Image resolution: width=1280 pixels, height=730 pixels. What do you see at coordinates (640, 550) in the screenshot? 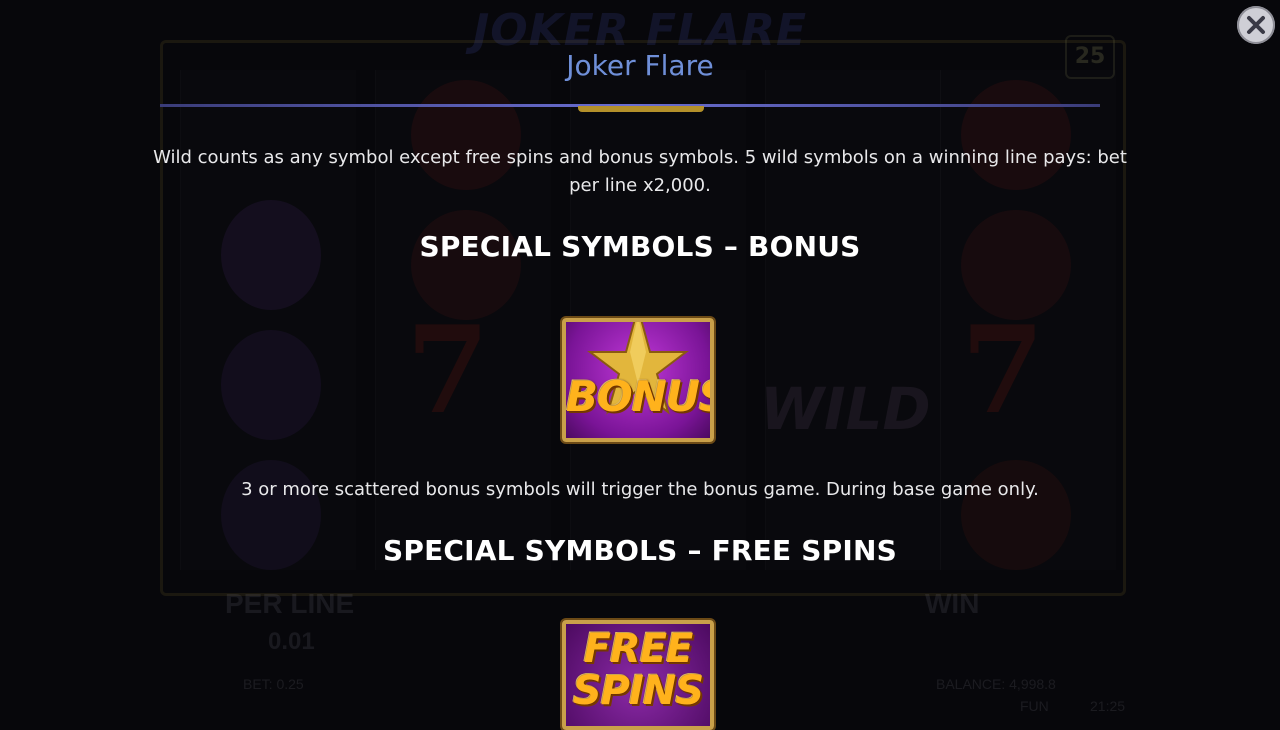
I see `free-spins-heading: SPECIAL SYMBOLS – FREE SPINS` at bounding box center [640, 550].